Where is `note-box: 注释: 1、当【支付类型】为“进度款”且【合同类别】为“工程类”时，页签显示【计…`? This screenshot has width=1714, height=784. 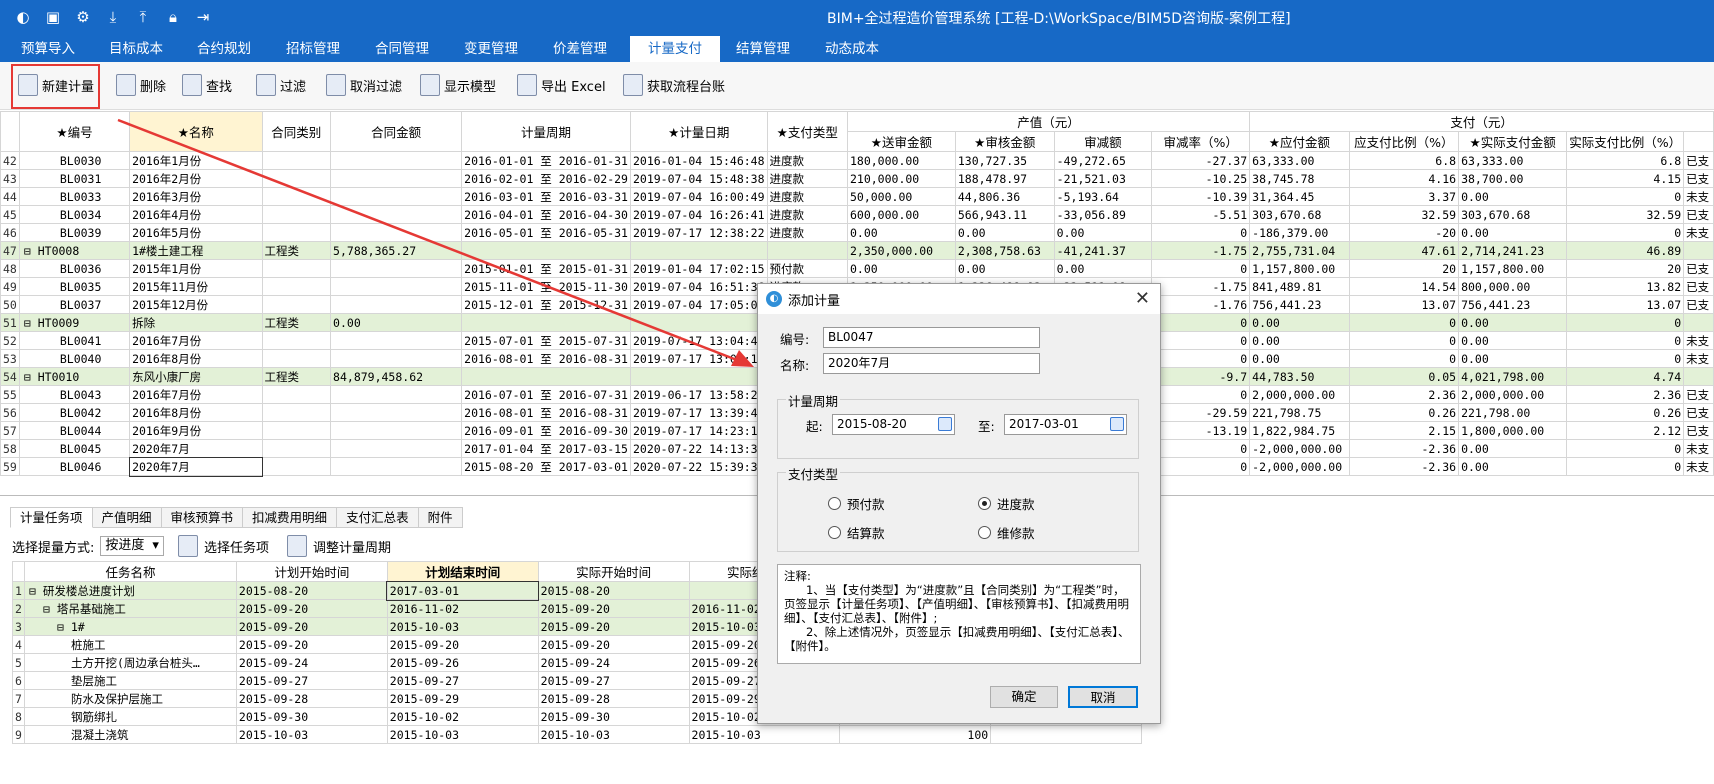 note-box: 注释: 1、当【支付类型】为“进度款”且【合同类别】为“工程类”时，页签显示【计… is located at coordinates (959, 614).